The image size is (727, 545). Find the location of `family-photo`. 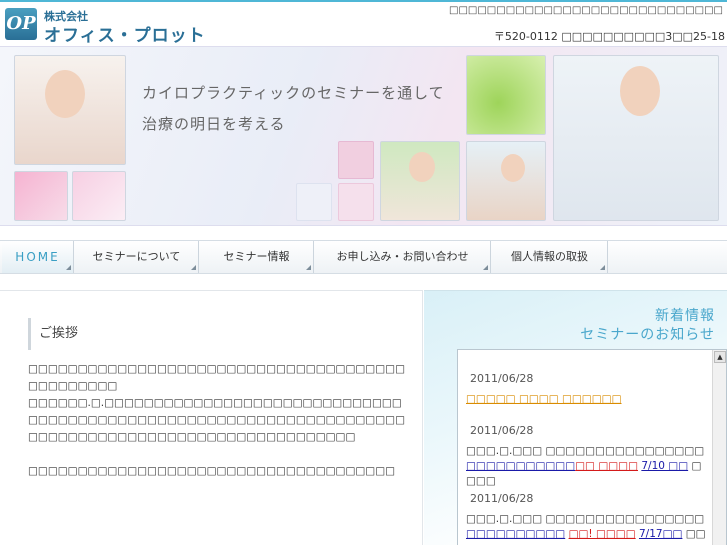

family-photo is located at coordinates (420, 181).